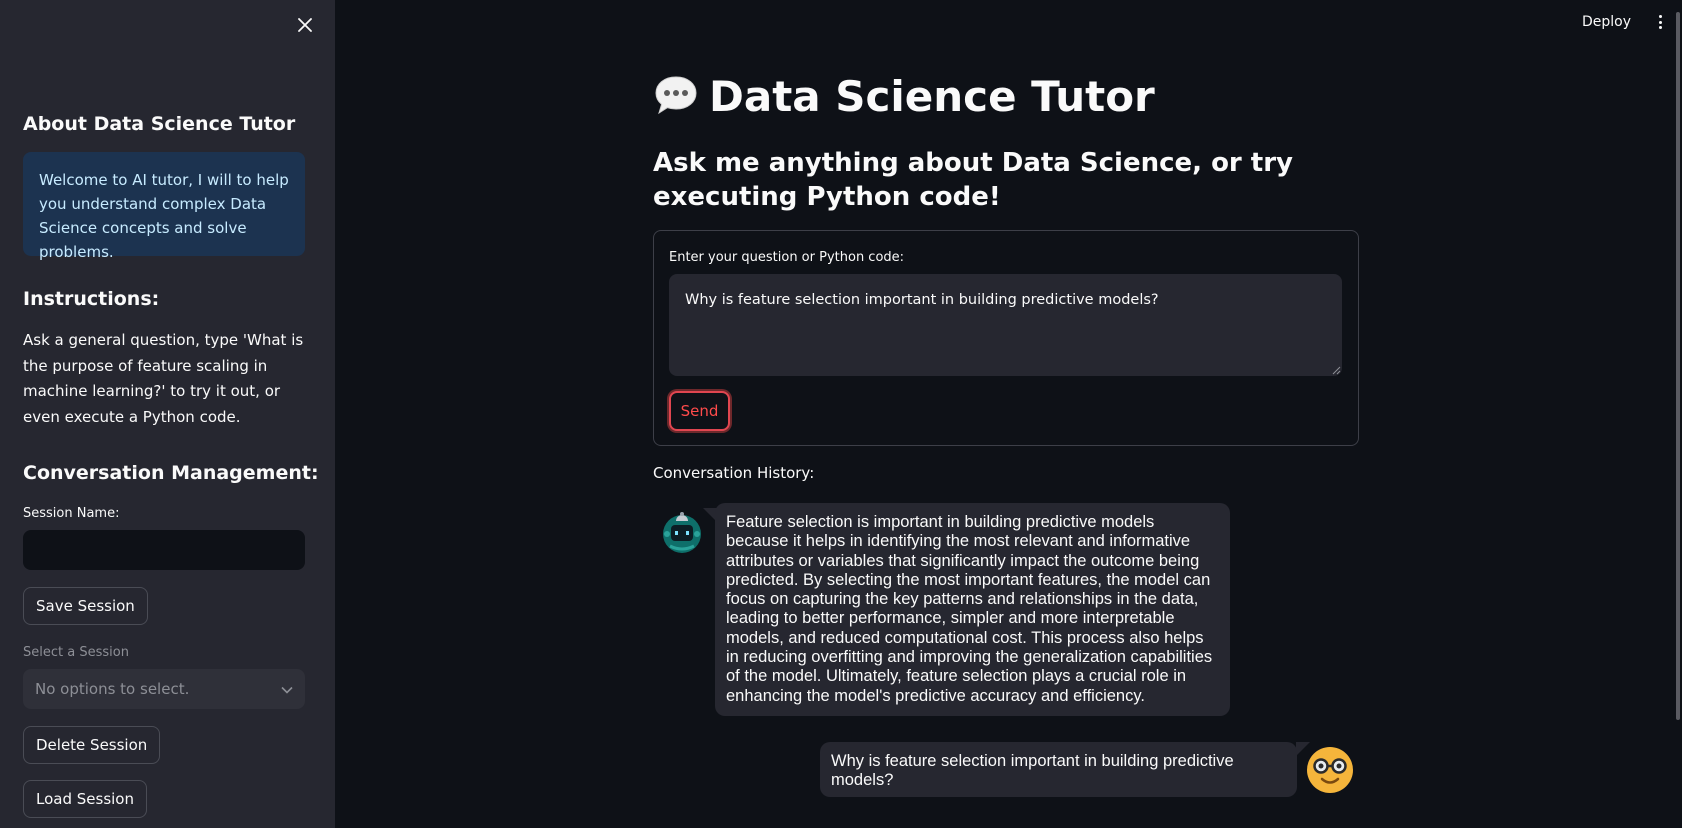 The width and height of the screenshot is (1682, 828). What do you see at coordinates (1330, 770) in the screenshot?
I see `nerd-face-avatar-icon` at bounding box center [1330, 770].